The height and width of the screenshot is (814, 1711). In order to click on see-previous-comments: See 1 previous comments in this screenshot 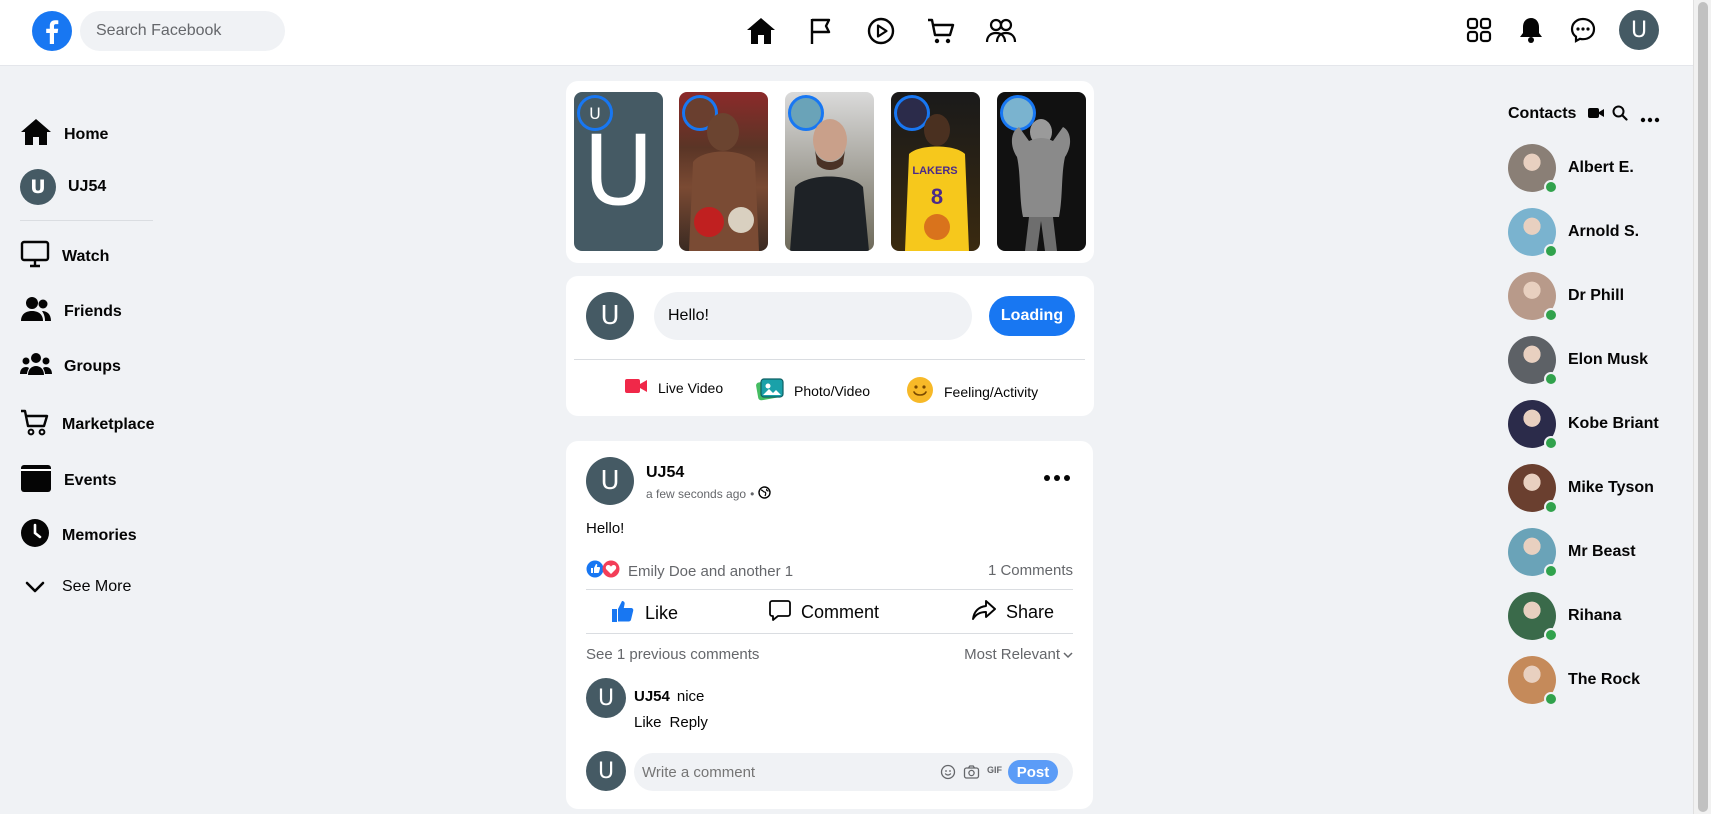, I will do `click(672, 654)`.